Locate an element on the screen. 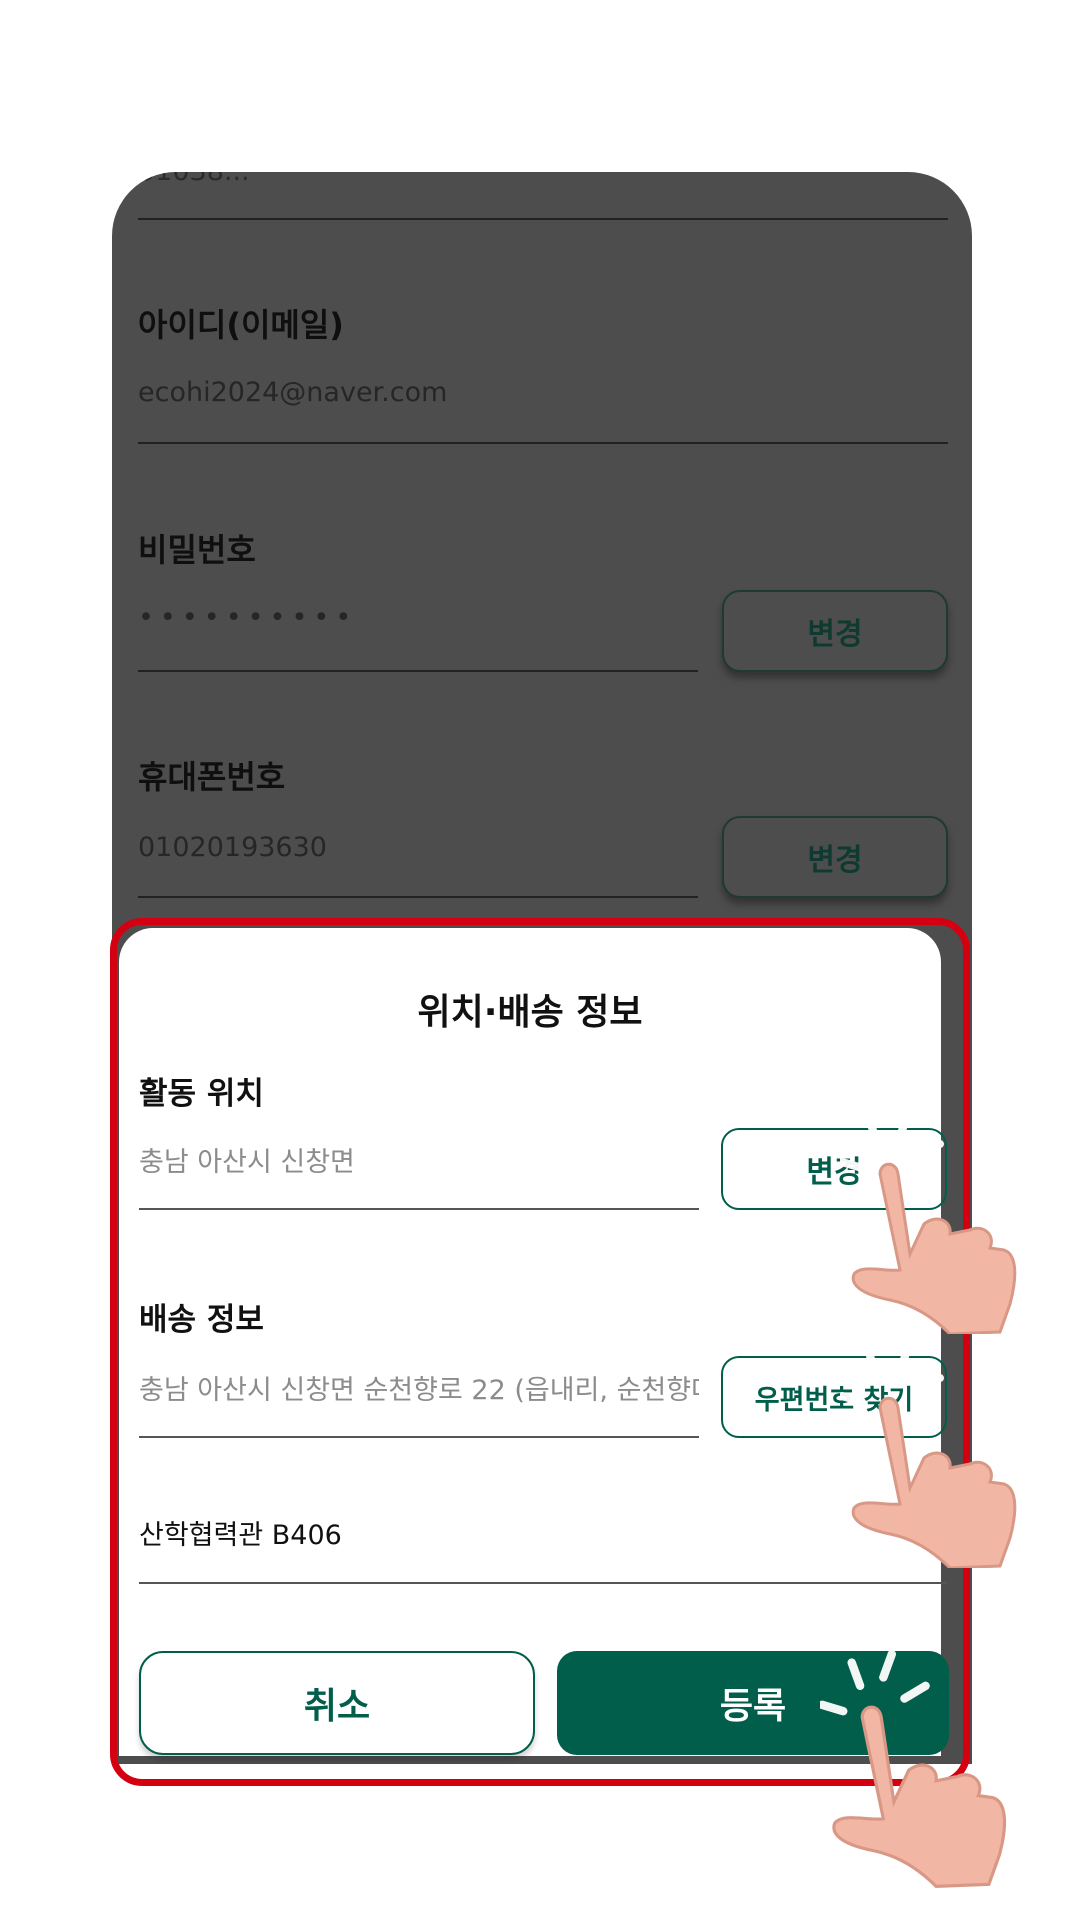 Image resolution: width=1080 pixels, height=1920 pixels. password-change-button: 변경 is located at coordinates (835, 631).